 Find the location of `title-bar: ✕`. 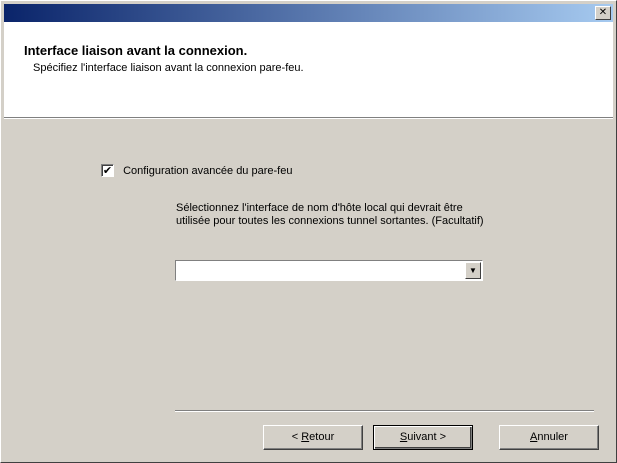

title-bar: ✕ is located at coordinates (308, 13).